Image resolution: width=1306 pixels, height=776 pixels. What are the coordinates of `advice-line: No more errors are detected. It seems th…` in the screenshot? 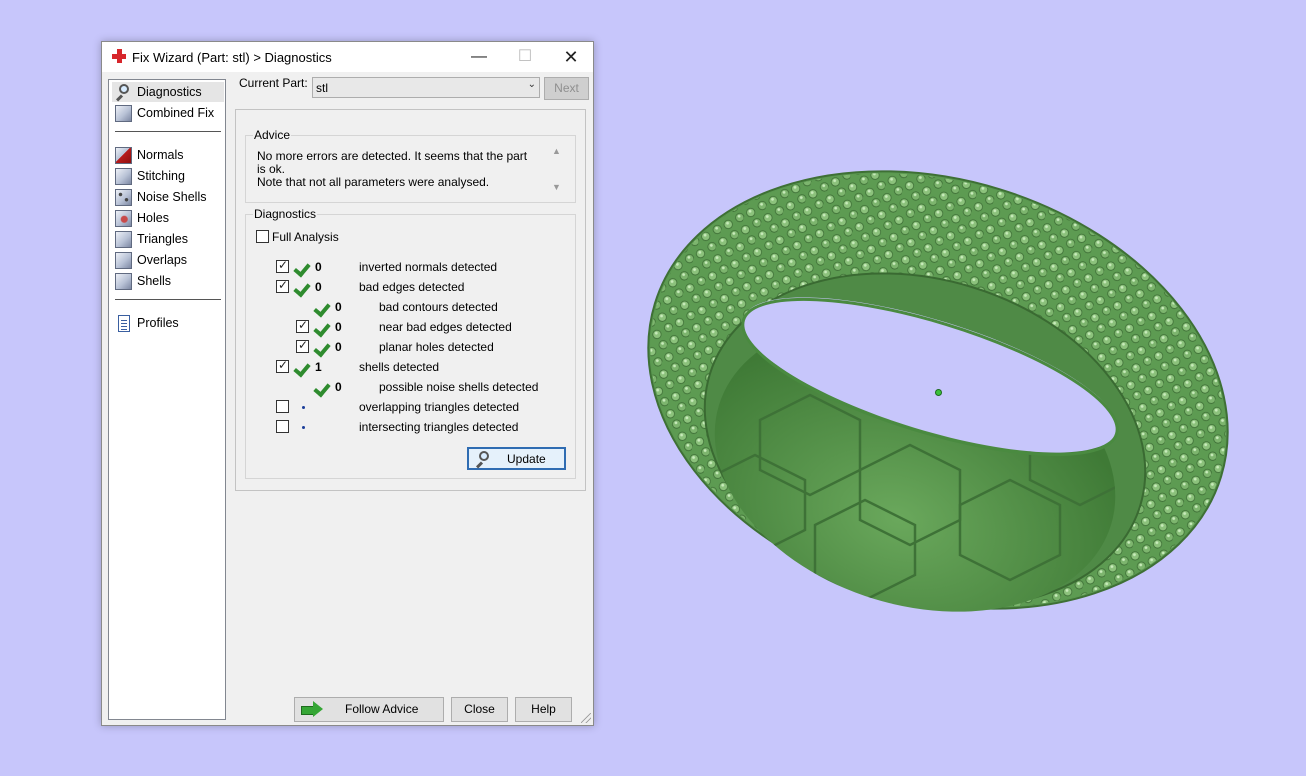 It's located at (392, 162).